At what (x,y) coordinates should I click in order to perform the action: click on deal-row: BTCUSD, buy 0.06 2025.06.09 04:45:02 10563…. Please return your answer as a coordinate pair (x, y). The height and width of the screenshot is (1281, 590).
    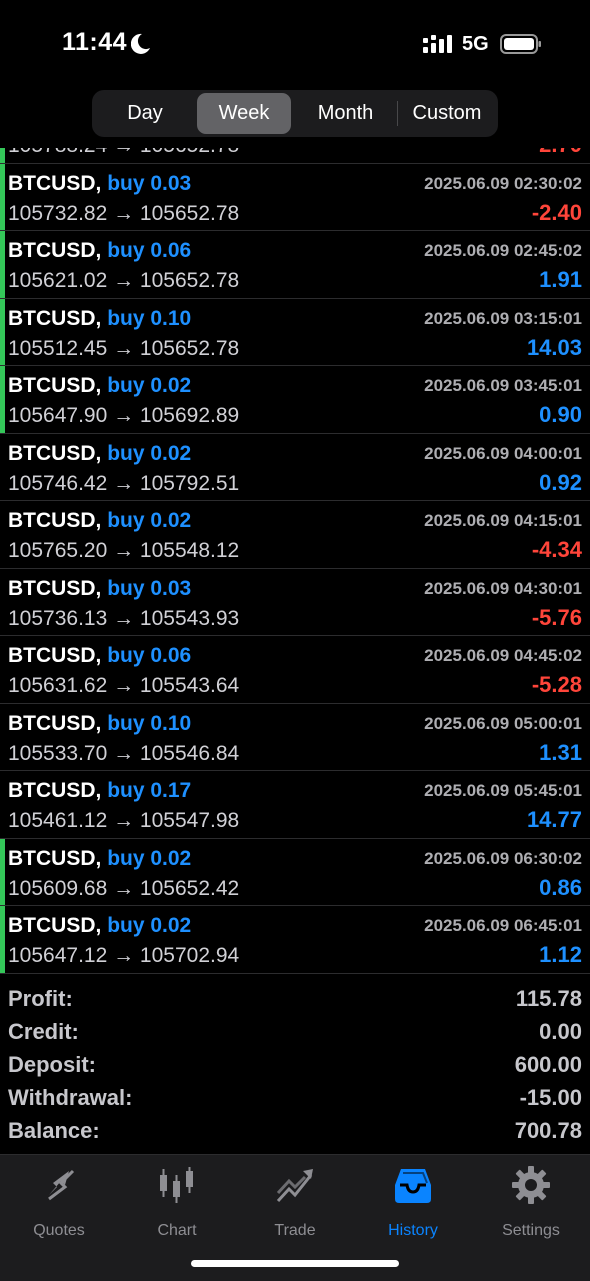
    Looking at the image, I should click on (295, 670).